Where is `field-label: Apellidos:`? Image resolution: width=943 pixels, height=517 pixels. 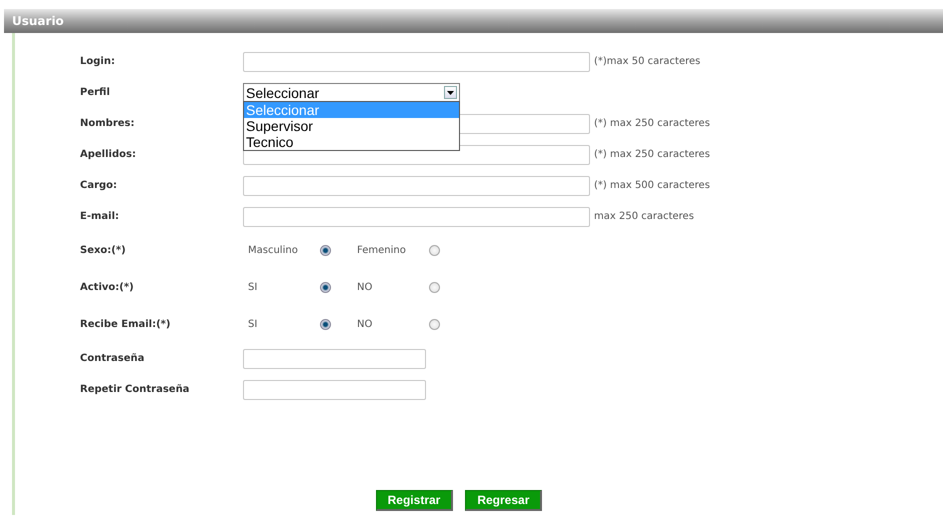
field-label: Apellidos: is located at coordinates (108, 154).